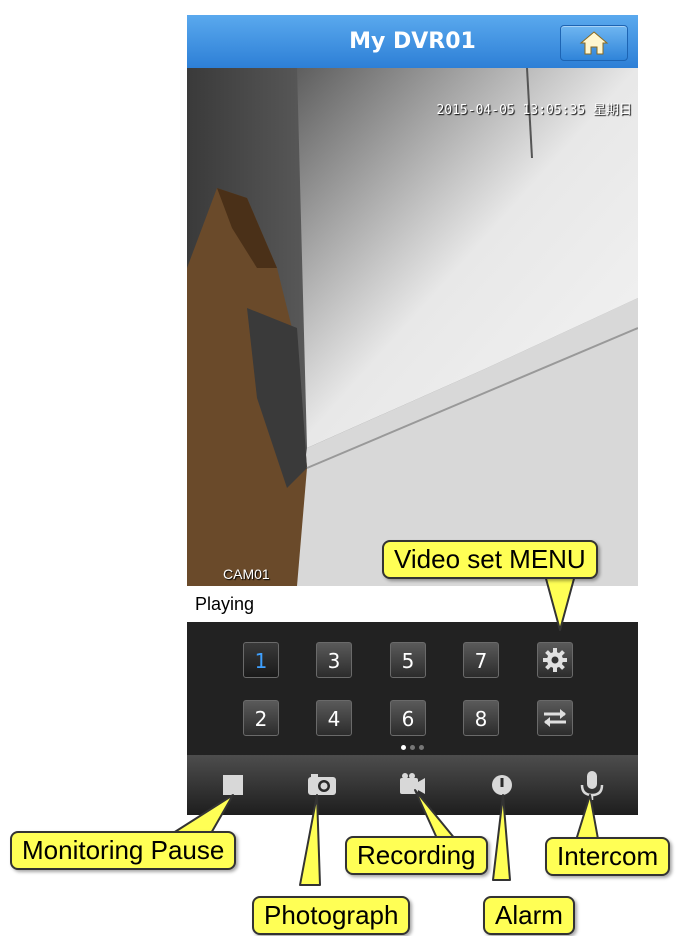  Describe the element at coordinates (416, 855) in the screenshot. I see `callout-recording: Recording` at that location.